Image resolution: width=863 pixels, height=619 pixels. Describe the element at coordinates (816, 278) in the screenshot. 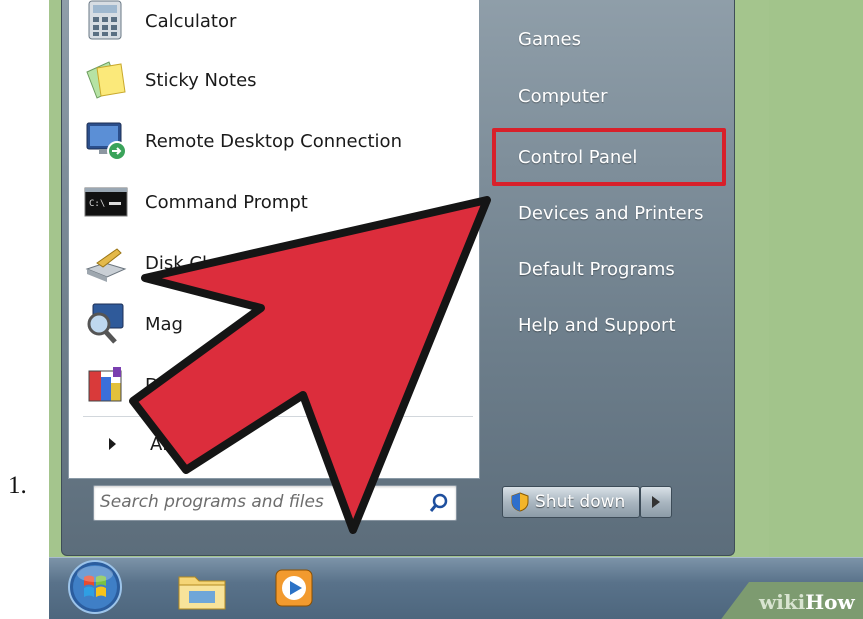

I see `desktop-background` at that location.